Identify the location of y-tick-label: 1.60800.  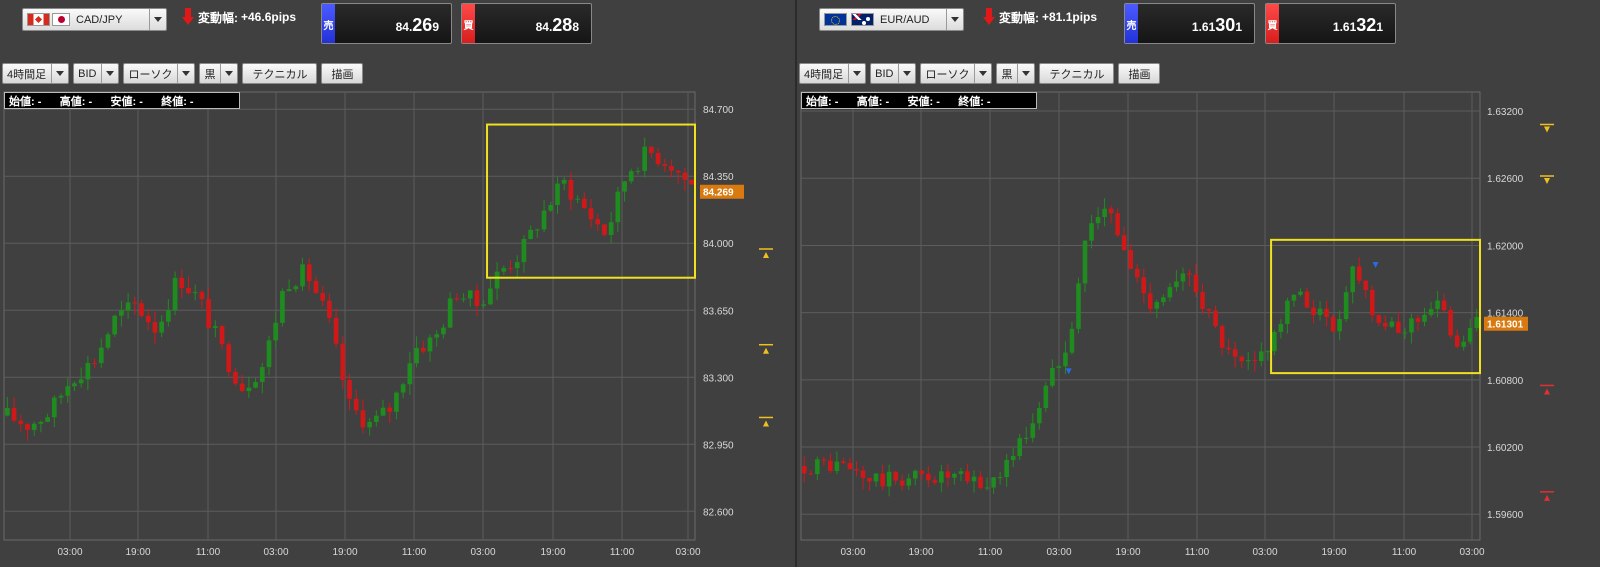
(1505, 381).